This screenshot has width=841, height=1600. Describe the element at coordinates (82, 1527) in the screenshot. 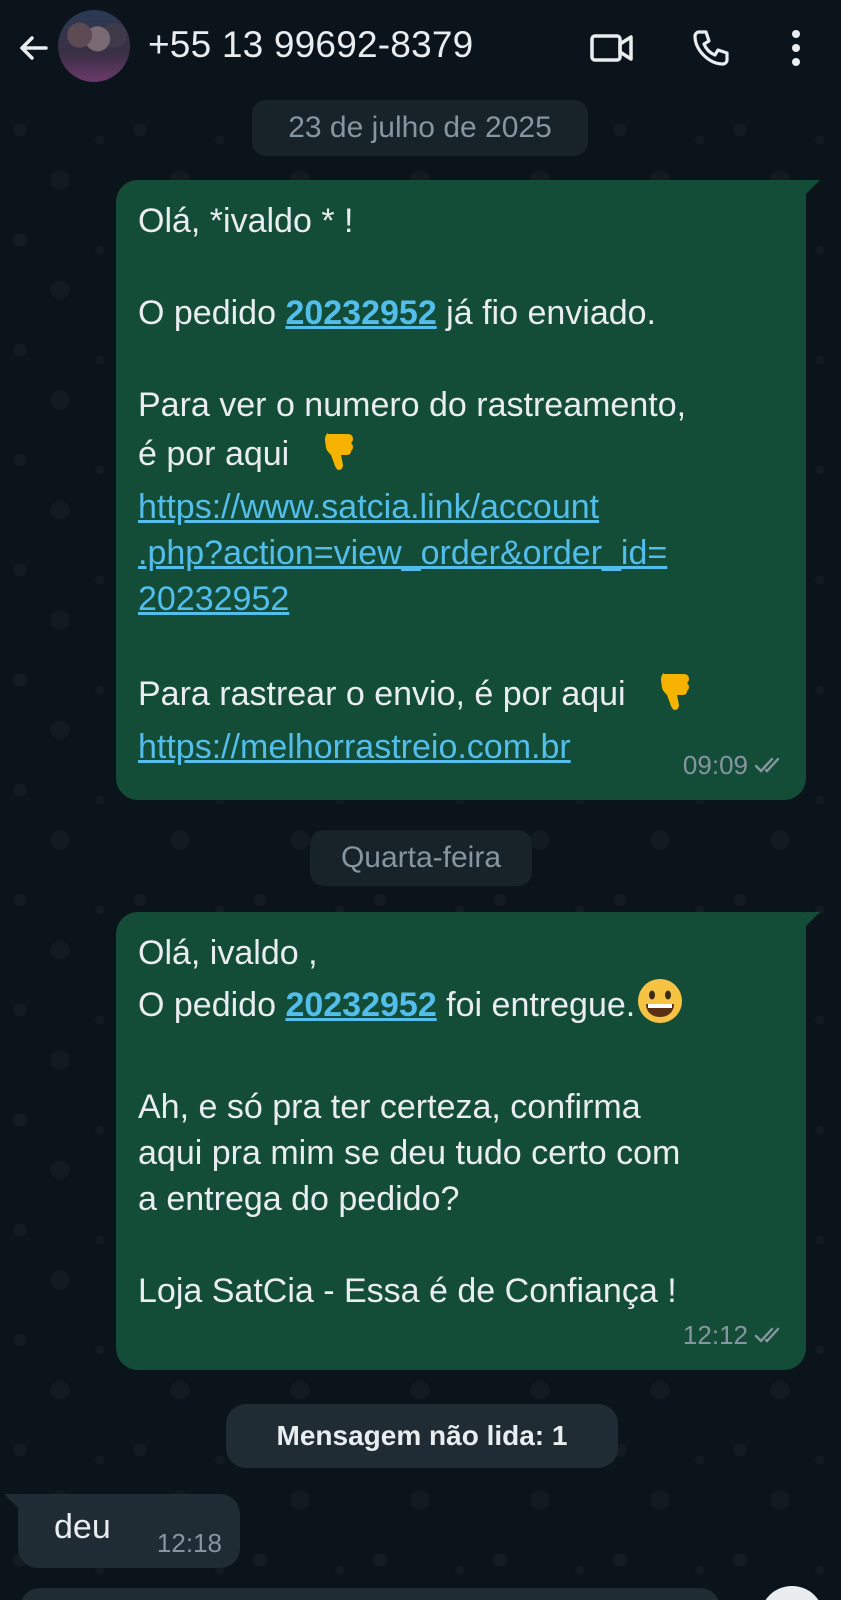

I see `message-text: deu` at that location.